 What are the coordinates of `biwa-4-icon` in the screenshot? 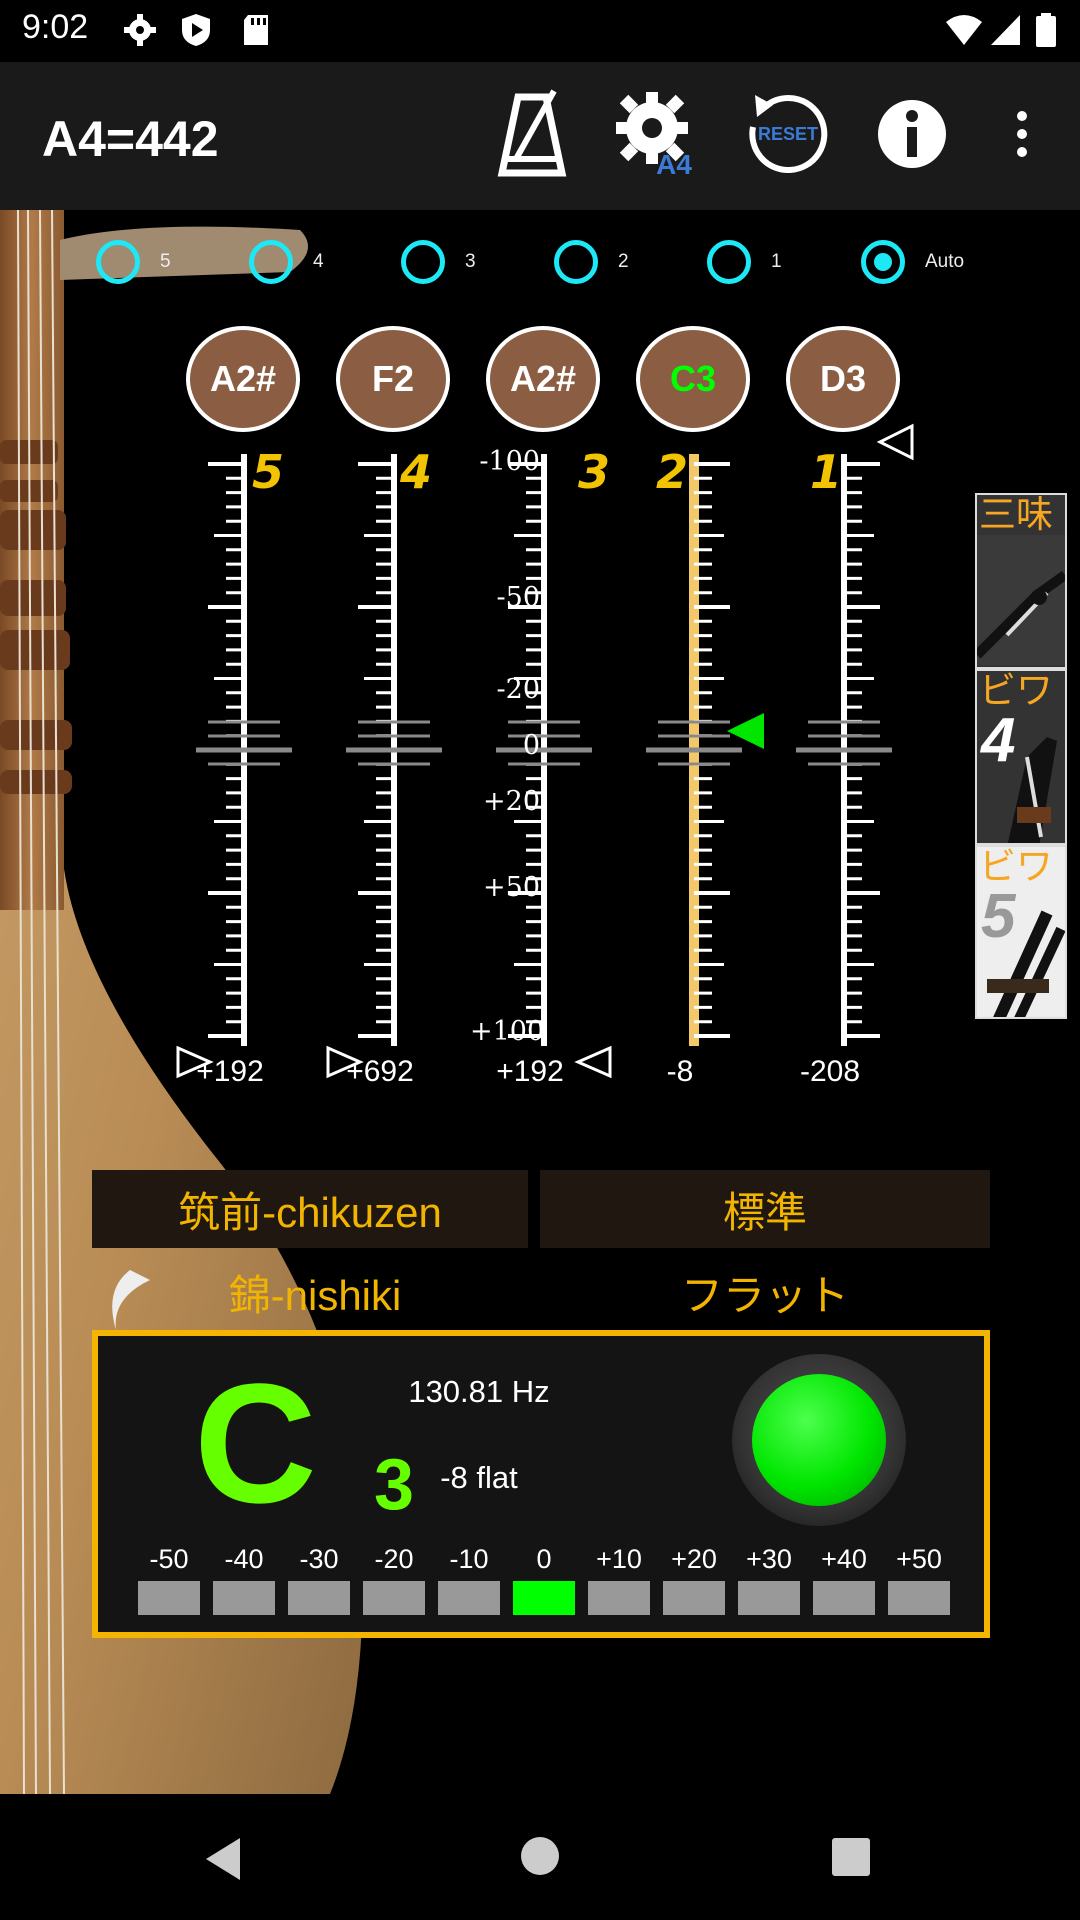 It's located at (1032, 790).